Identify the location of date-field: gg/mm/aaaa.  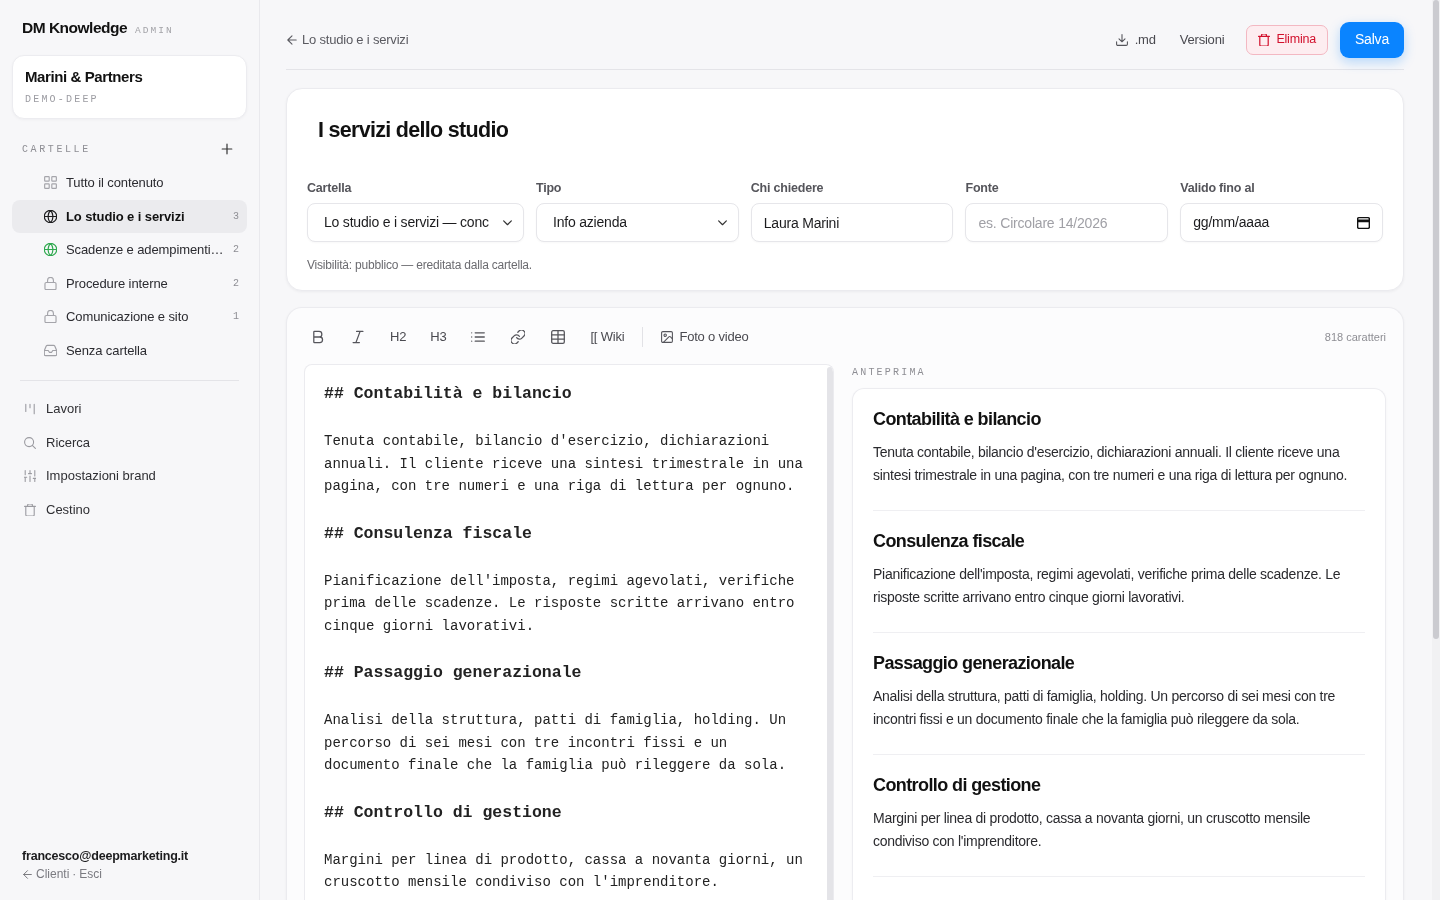
(1281, 222).